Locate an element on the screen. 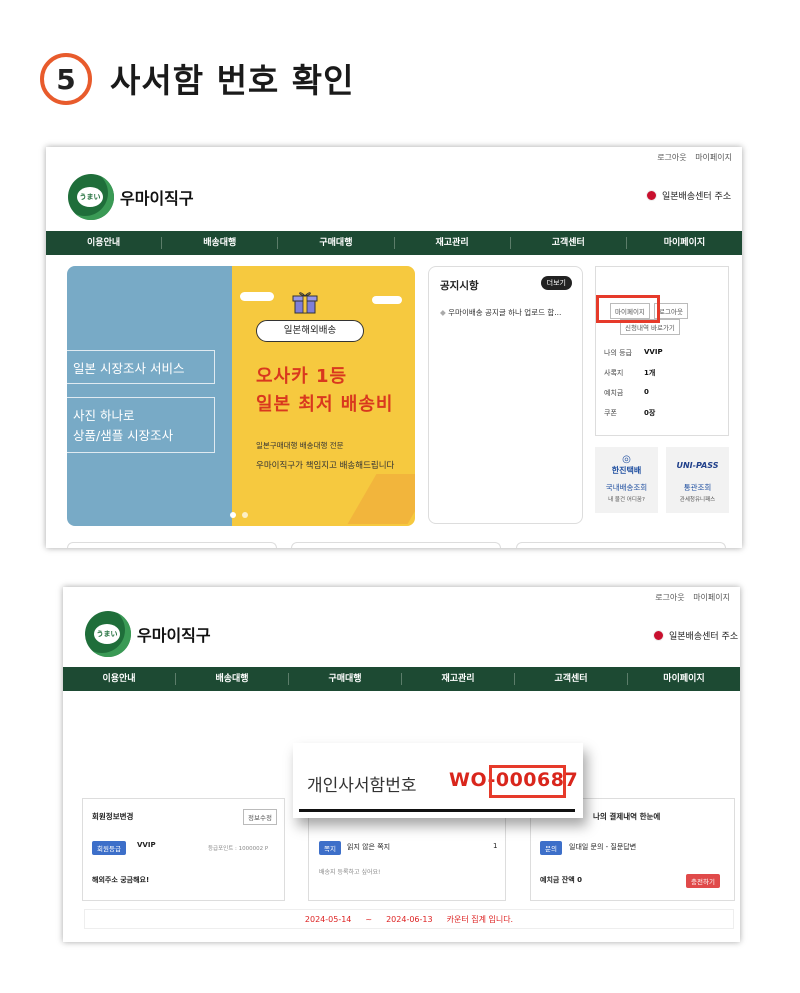 The height and width of the screenshot is (993, 800). pill-label: 일본해외배송 is located at coordinates (310, 331).